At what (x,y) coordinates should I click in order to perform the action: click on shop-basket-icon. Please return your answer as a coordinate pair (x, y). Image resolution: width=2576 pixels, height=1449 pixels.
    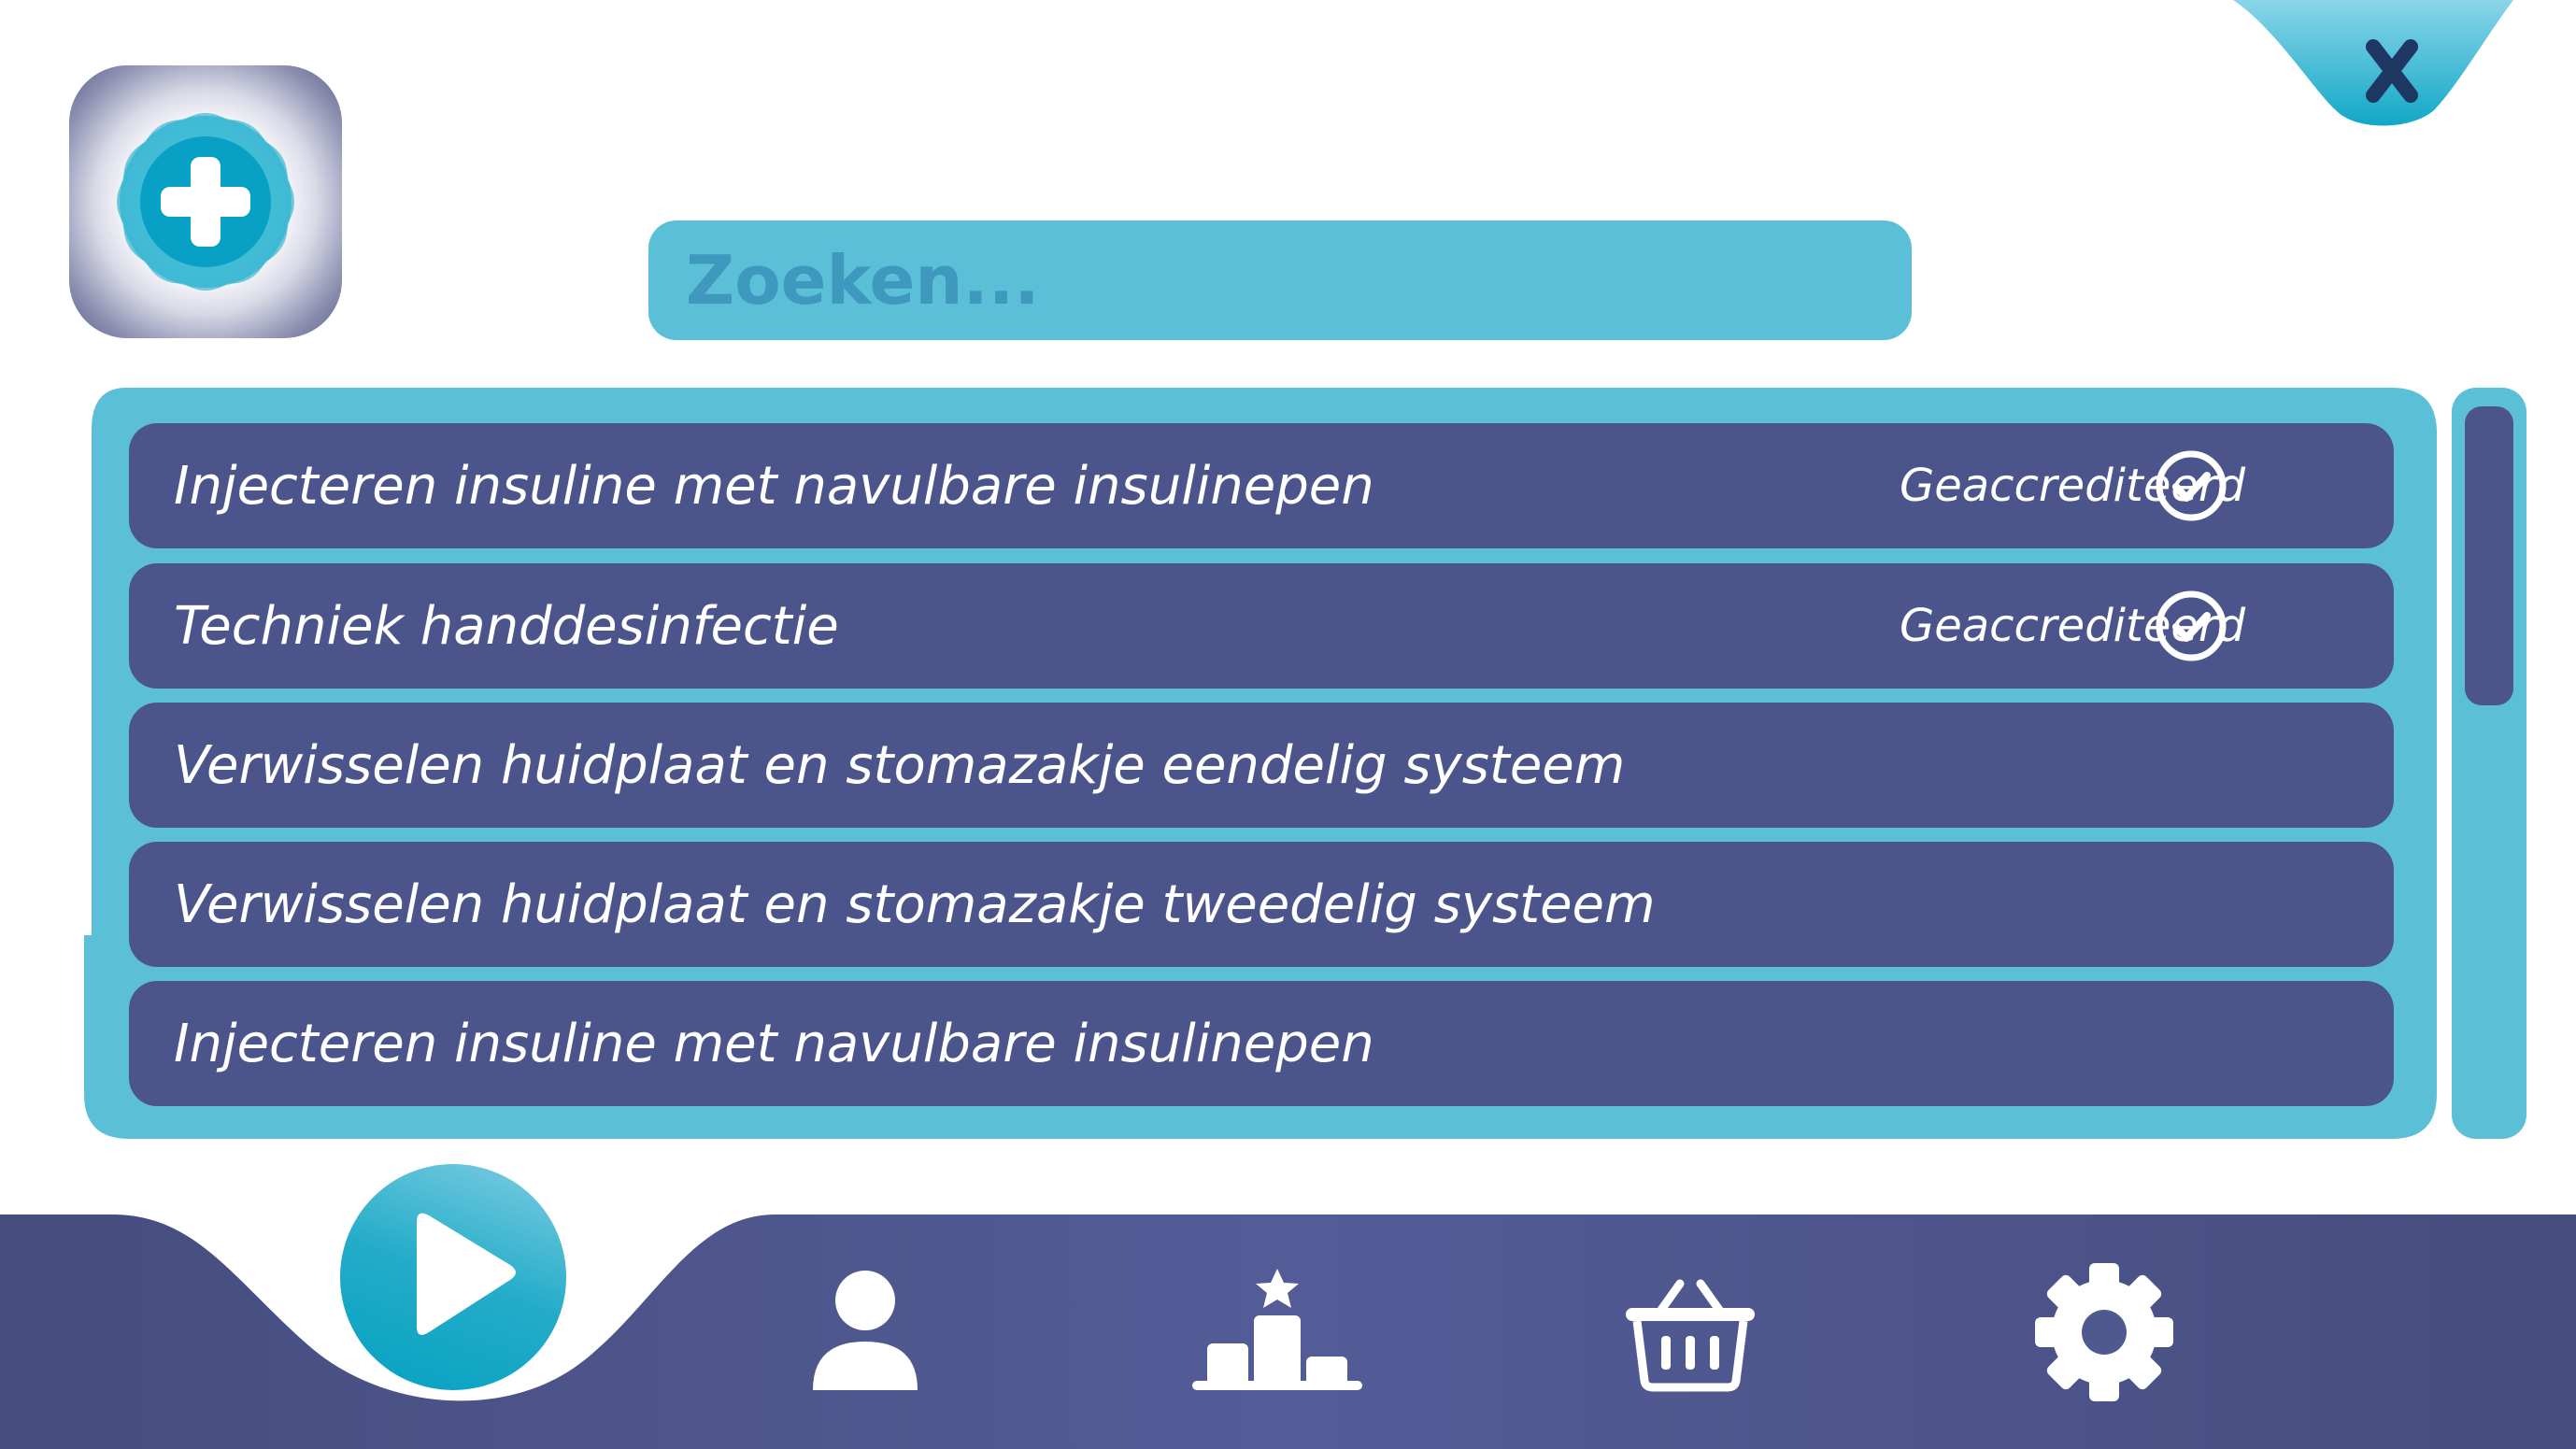
    Looking at the image, I should click on (1691, 1335).